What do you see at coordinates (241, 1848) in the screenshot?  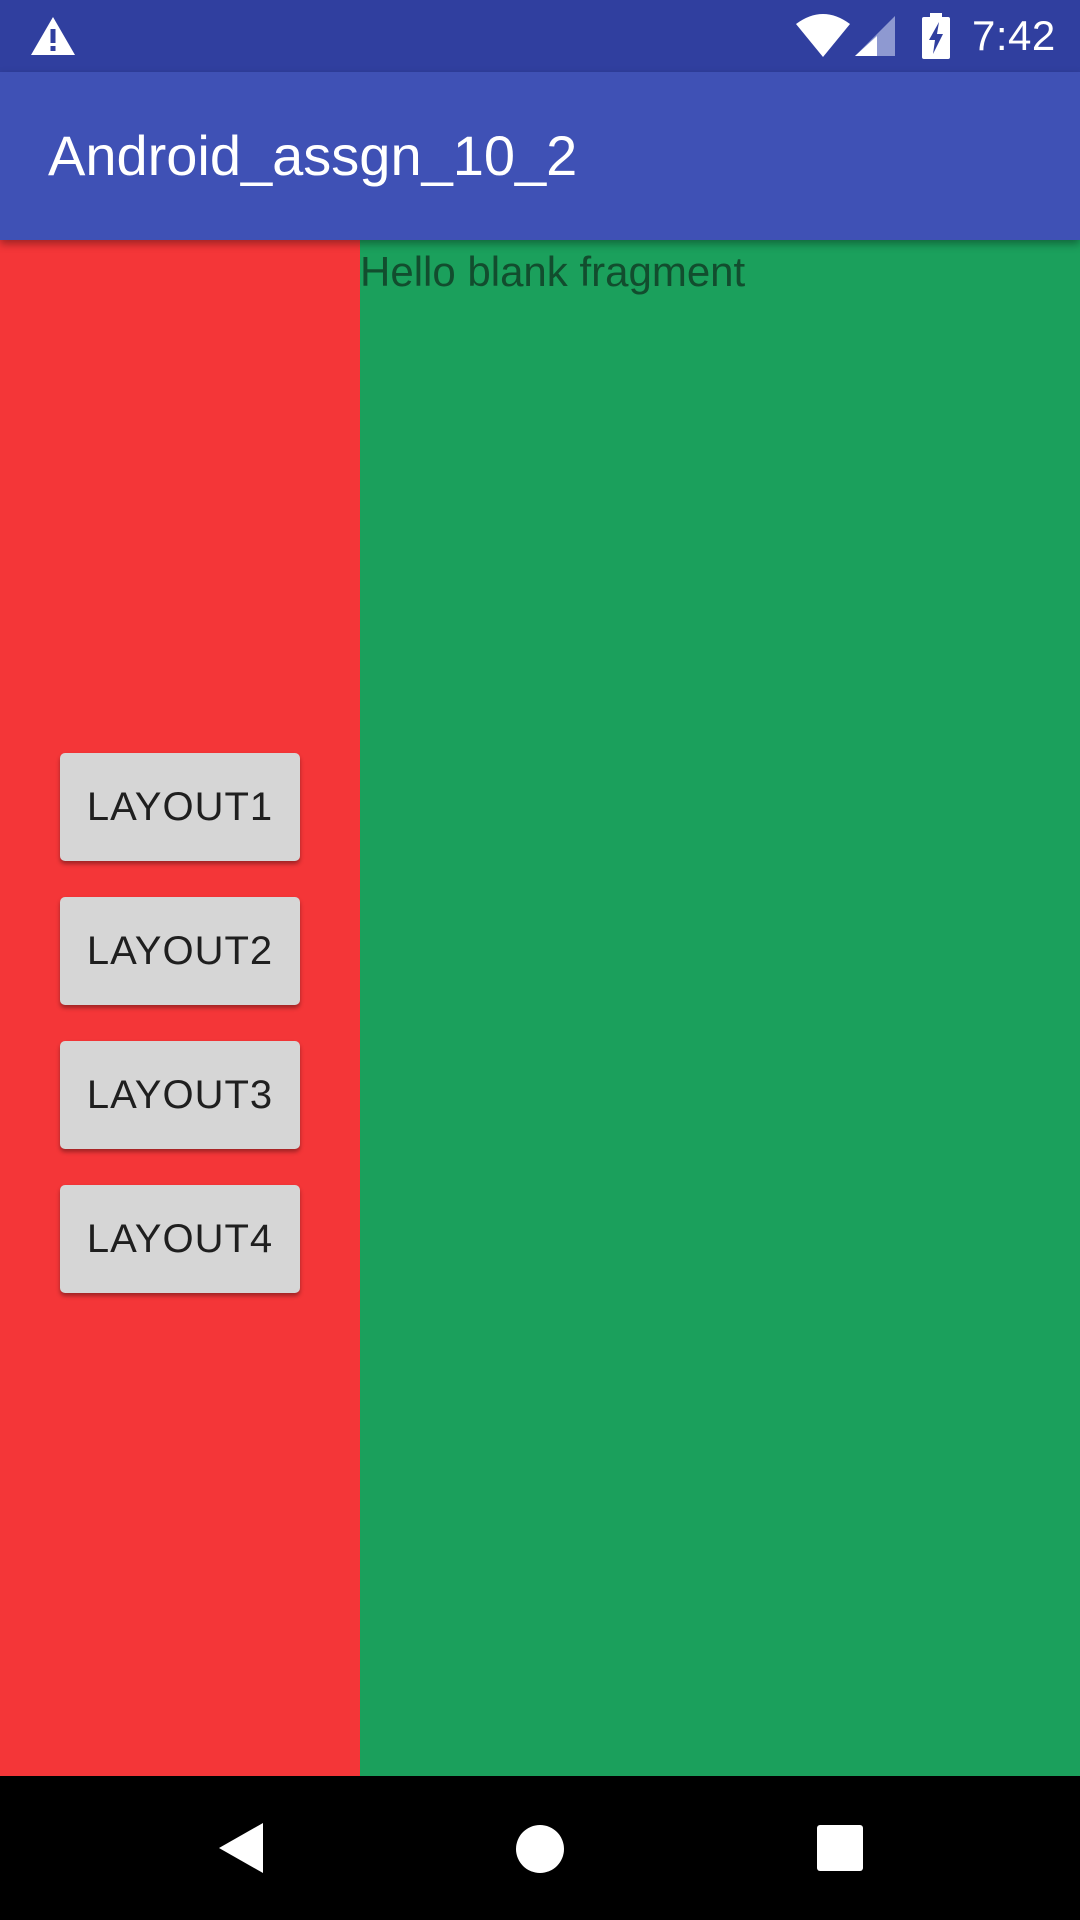 I see `back-icon` at bounding box center [241, 1848].